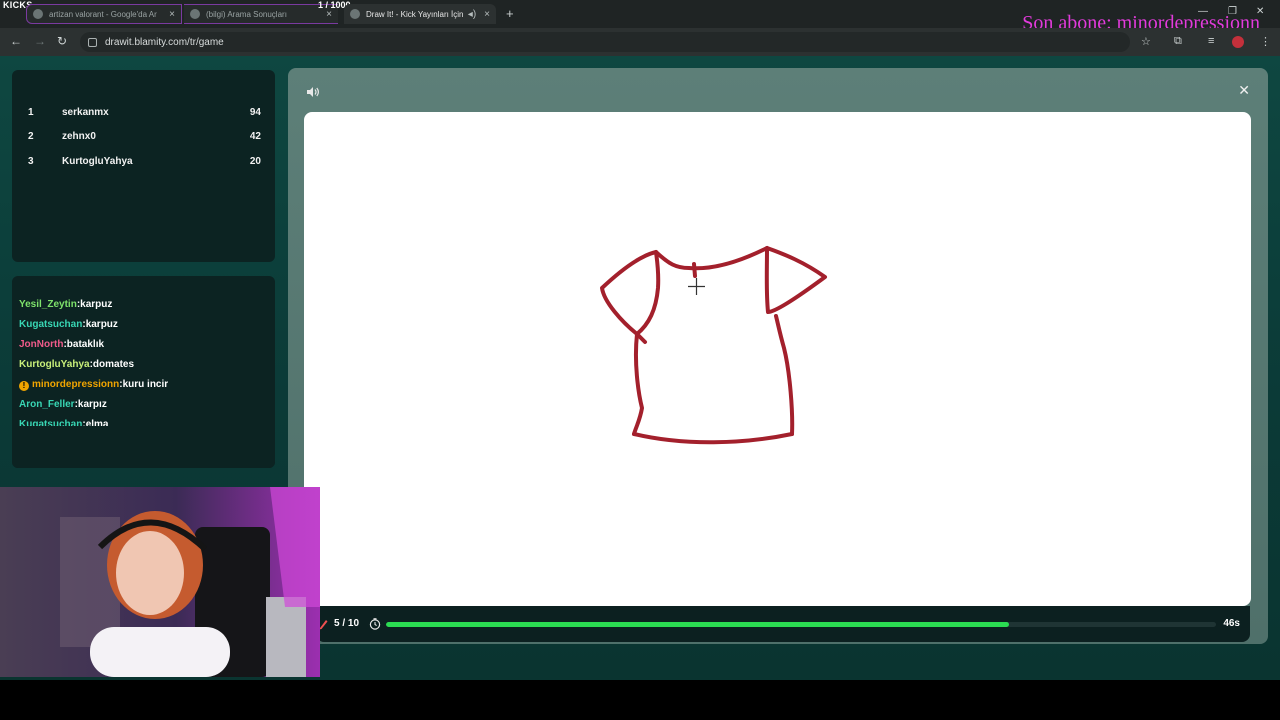 This screenshot has height=720, width=1280. What do you see at coordinates (1231, 623) in the screenshot?
I see `time-left: 46s` at bounding box center [1231, 623].